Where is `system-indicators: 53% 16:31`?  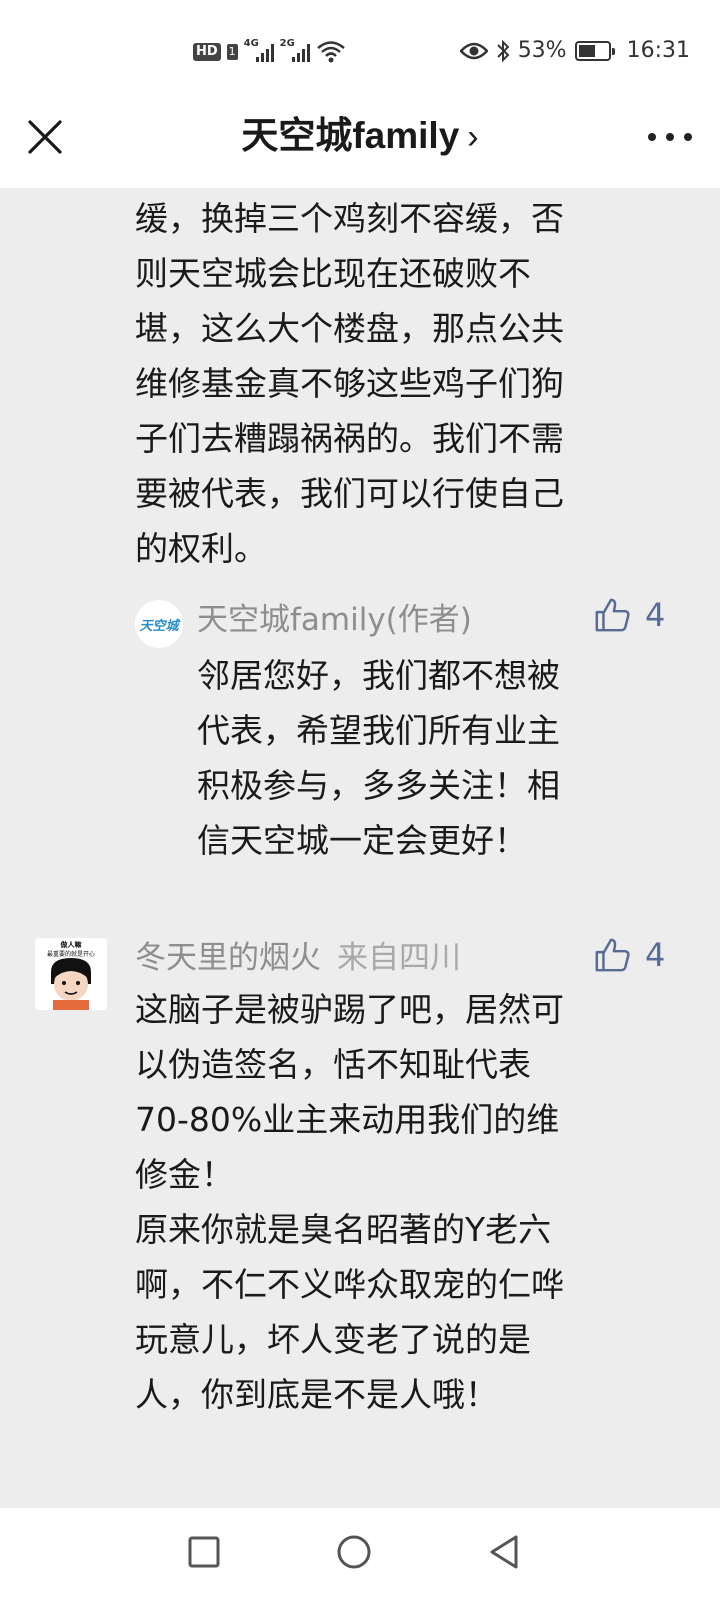
system-indicators: 53% 16:31 is located at coordinates (574, 50).